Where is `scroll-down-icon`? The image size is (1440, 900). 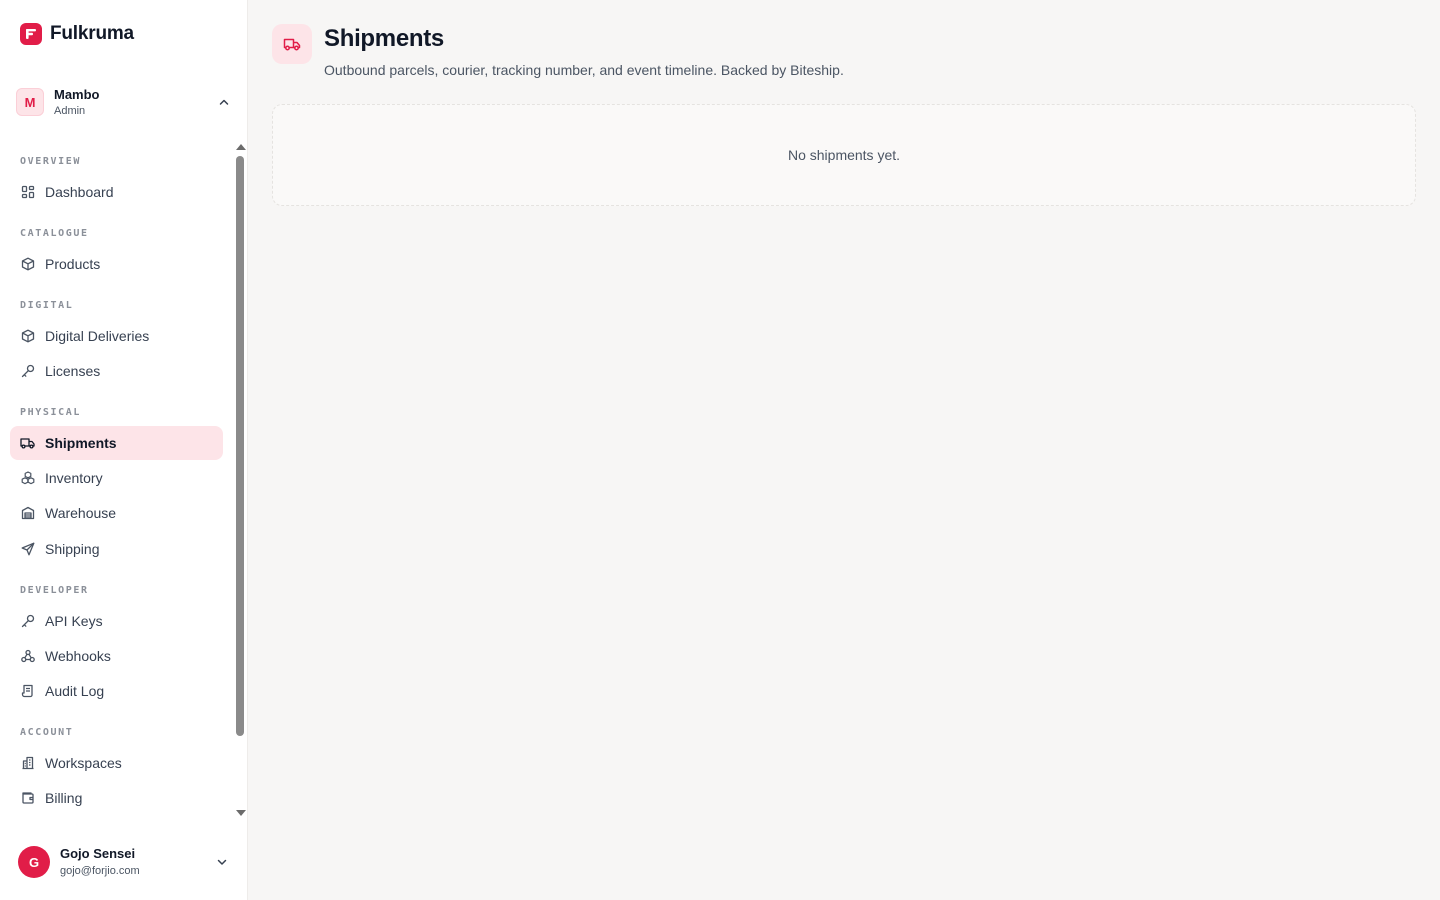
scroll-down-icon is located at coordinates (241, 813).